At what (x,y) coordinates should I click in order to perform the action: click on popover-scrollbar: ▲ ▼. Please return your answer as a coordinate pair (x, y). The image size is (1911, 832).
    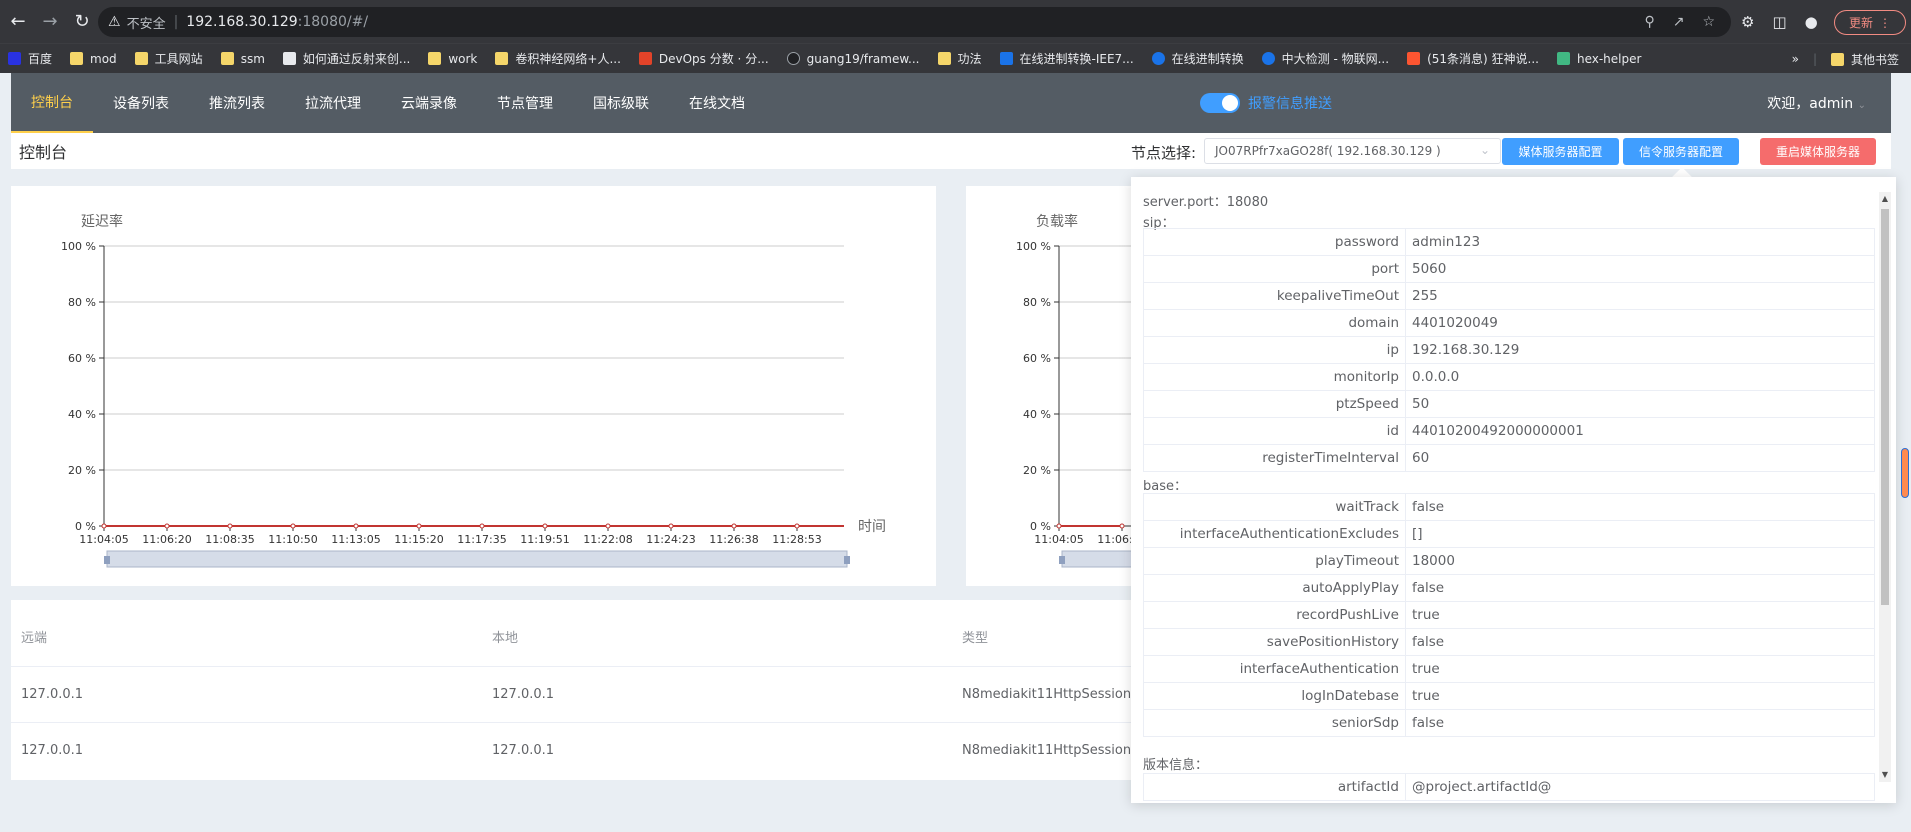
    Looking at the image, I should click on (1885, 487).